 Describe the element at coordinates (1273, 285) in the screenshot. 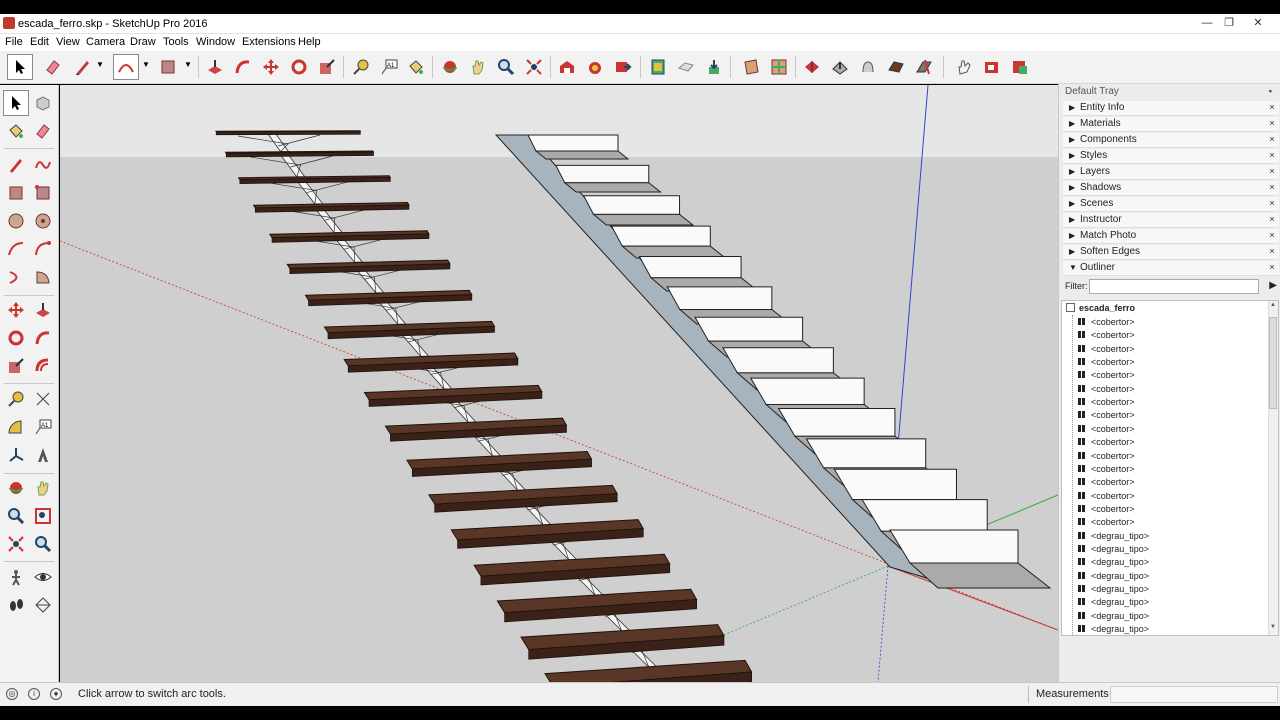

I see `outliner-menu-arrow-icon: ▶` at that location.